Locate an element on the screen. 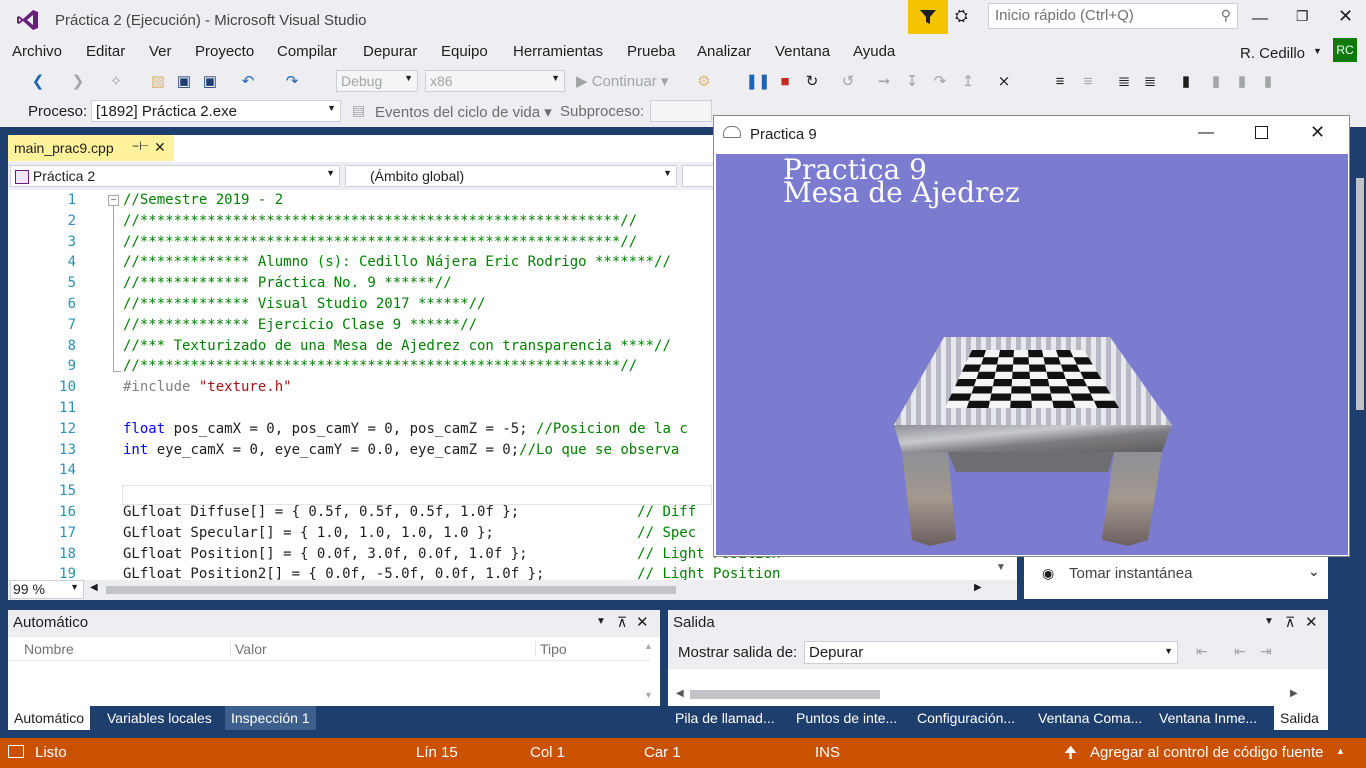 The height and width of the screenshot is (768, 1366). hot-reload-icon: ↺ is located at coordinates (848, 81).